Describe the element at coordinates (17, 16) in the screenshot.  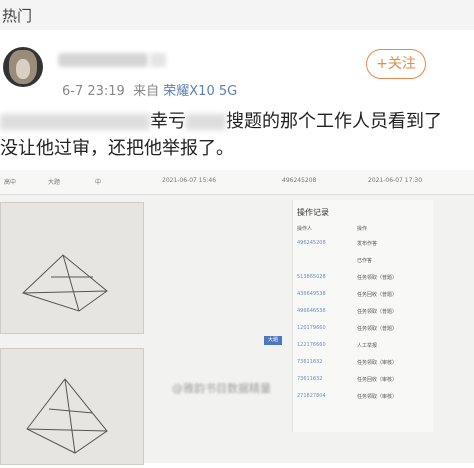
I see `page-title: 热门` at that location.